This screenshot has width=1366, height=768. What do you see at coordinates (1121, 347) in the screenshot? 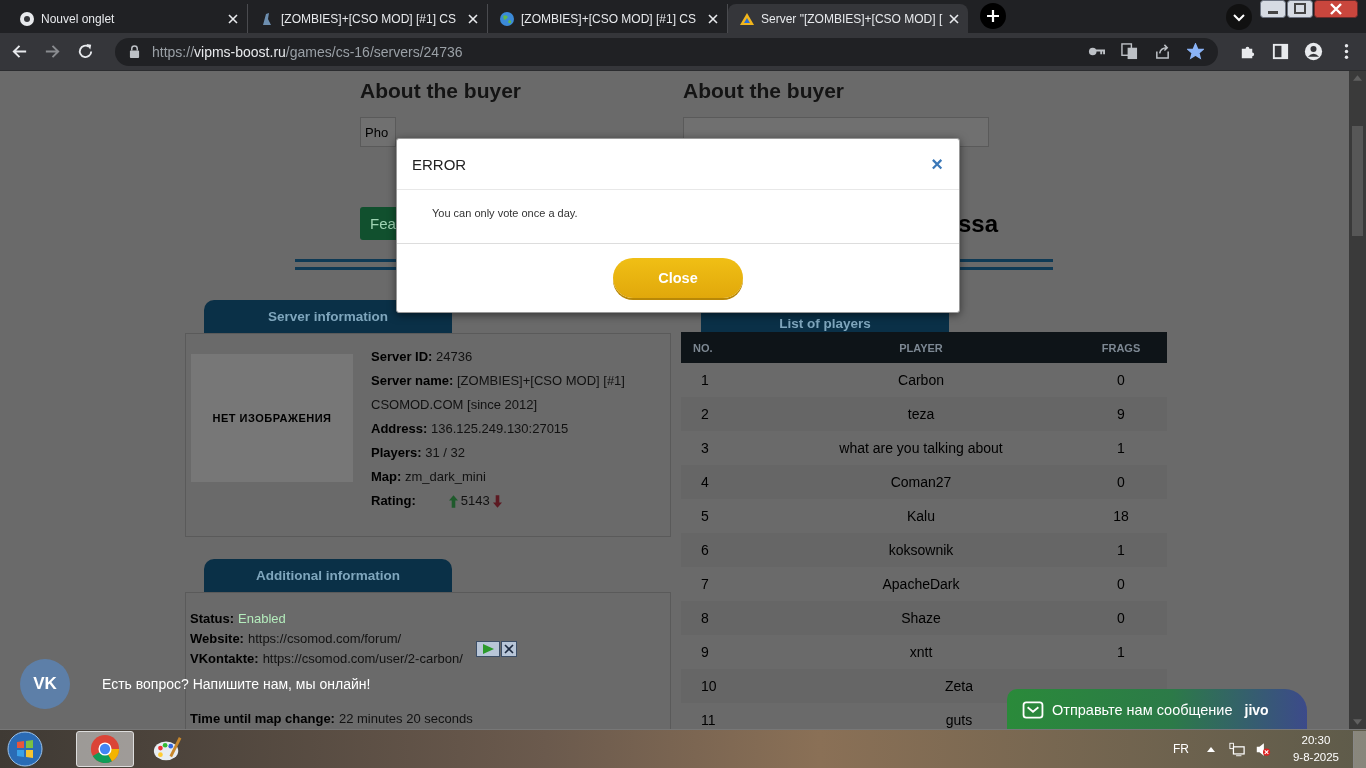
I see `column-header: FRAGS` at bounding box center [1121, 347].